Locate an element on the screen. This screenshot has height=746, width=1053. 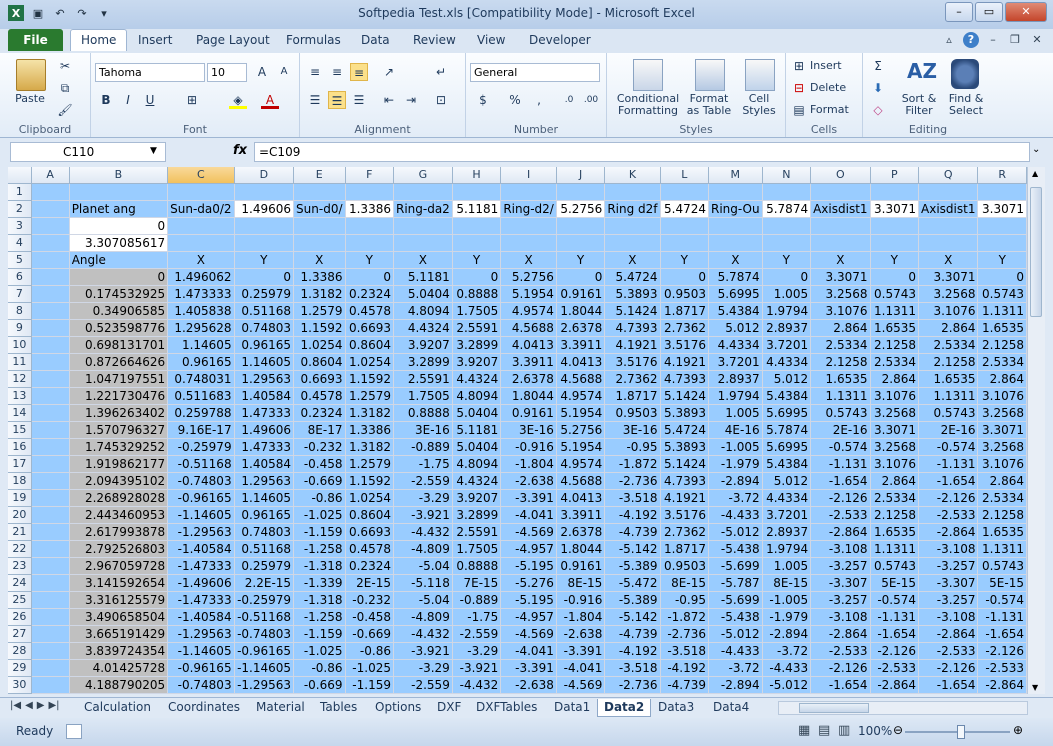
cell-e16: -0.232 is located at coordinates (319, 447).